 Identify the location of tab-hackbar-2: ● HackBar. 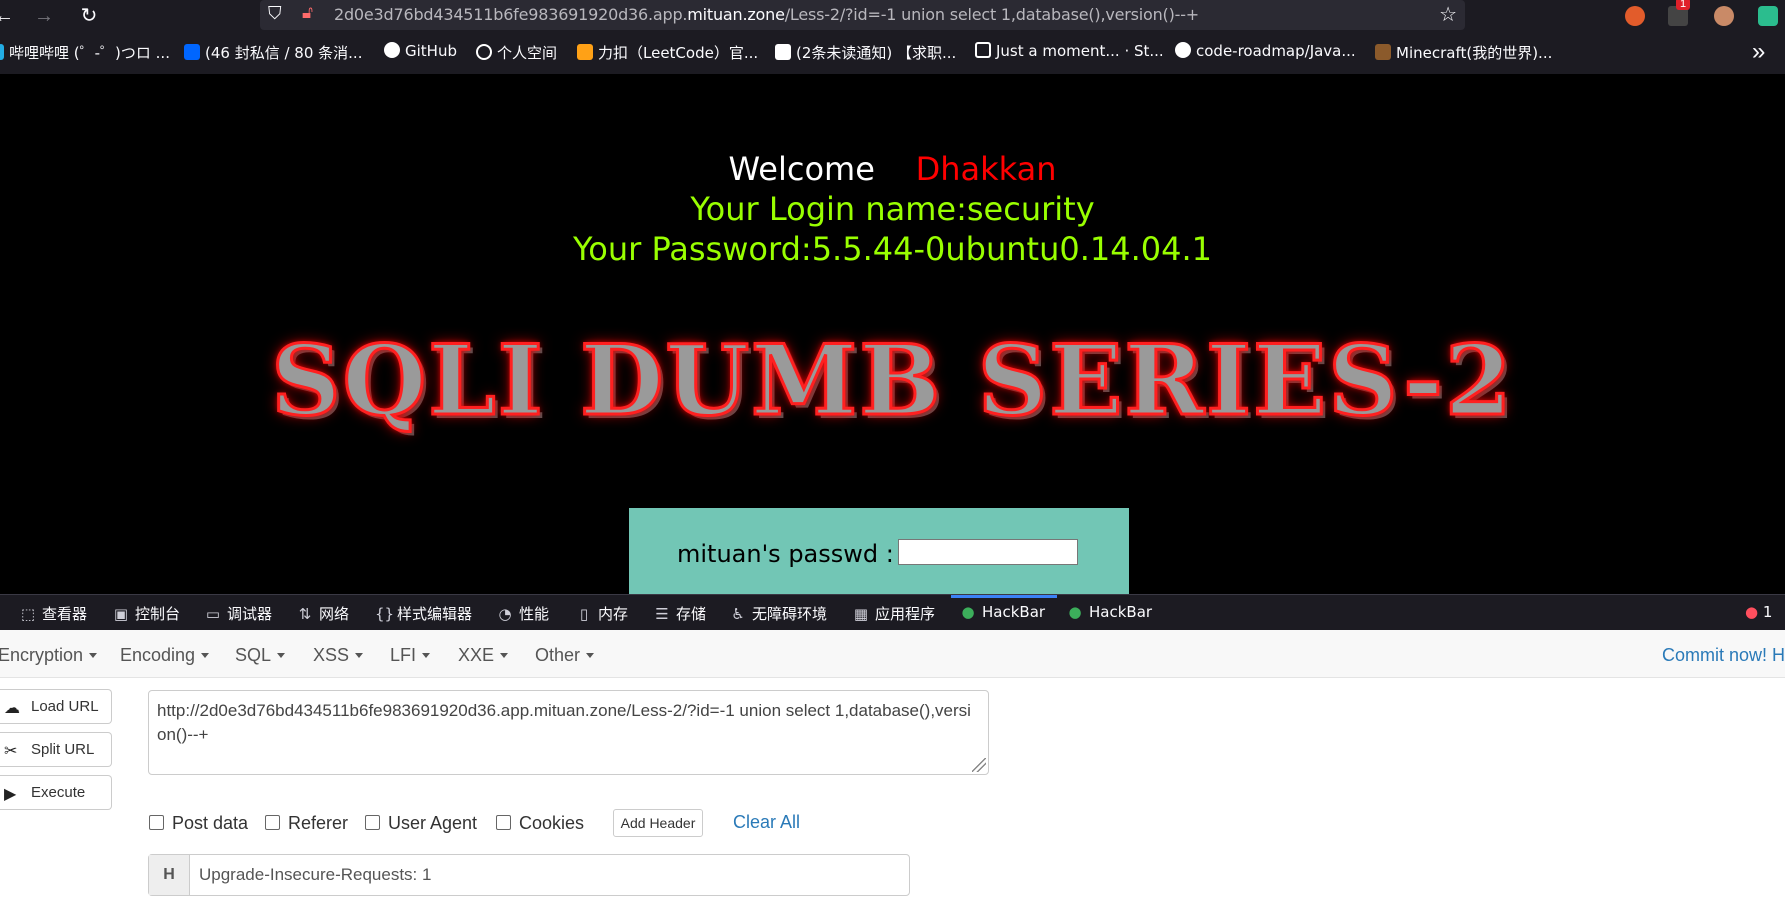
(1109, 612).